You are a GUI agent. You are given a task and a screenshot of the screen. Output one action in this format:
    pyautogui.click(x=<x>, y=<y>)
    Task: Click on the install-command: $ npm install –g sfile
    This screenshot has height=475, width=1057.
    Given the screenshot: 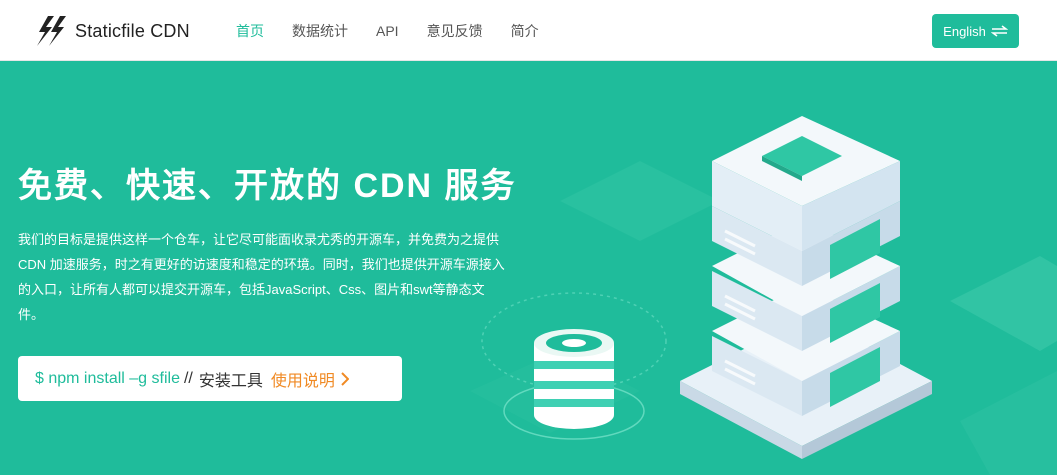 What is the action you would take?
    pyautogui.click(x=107, y=379)
    